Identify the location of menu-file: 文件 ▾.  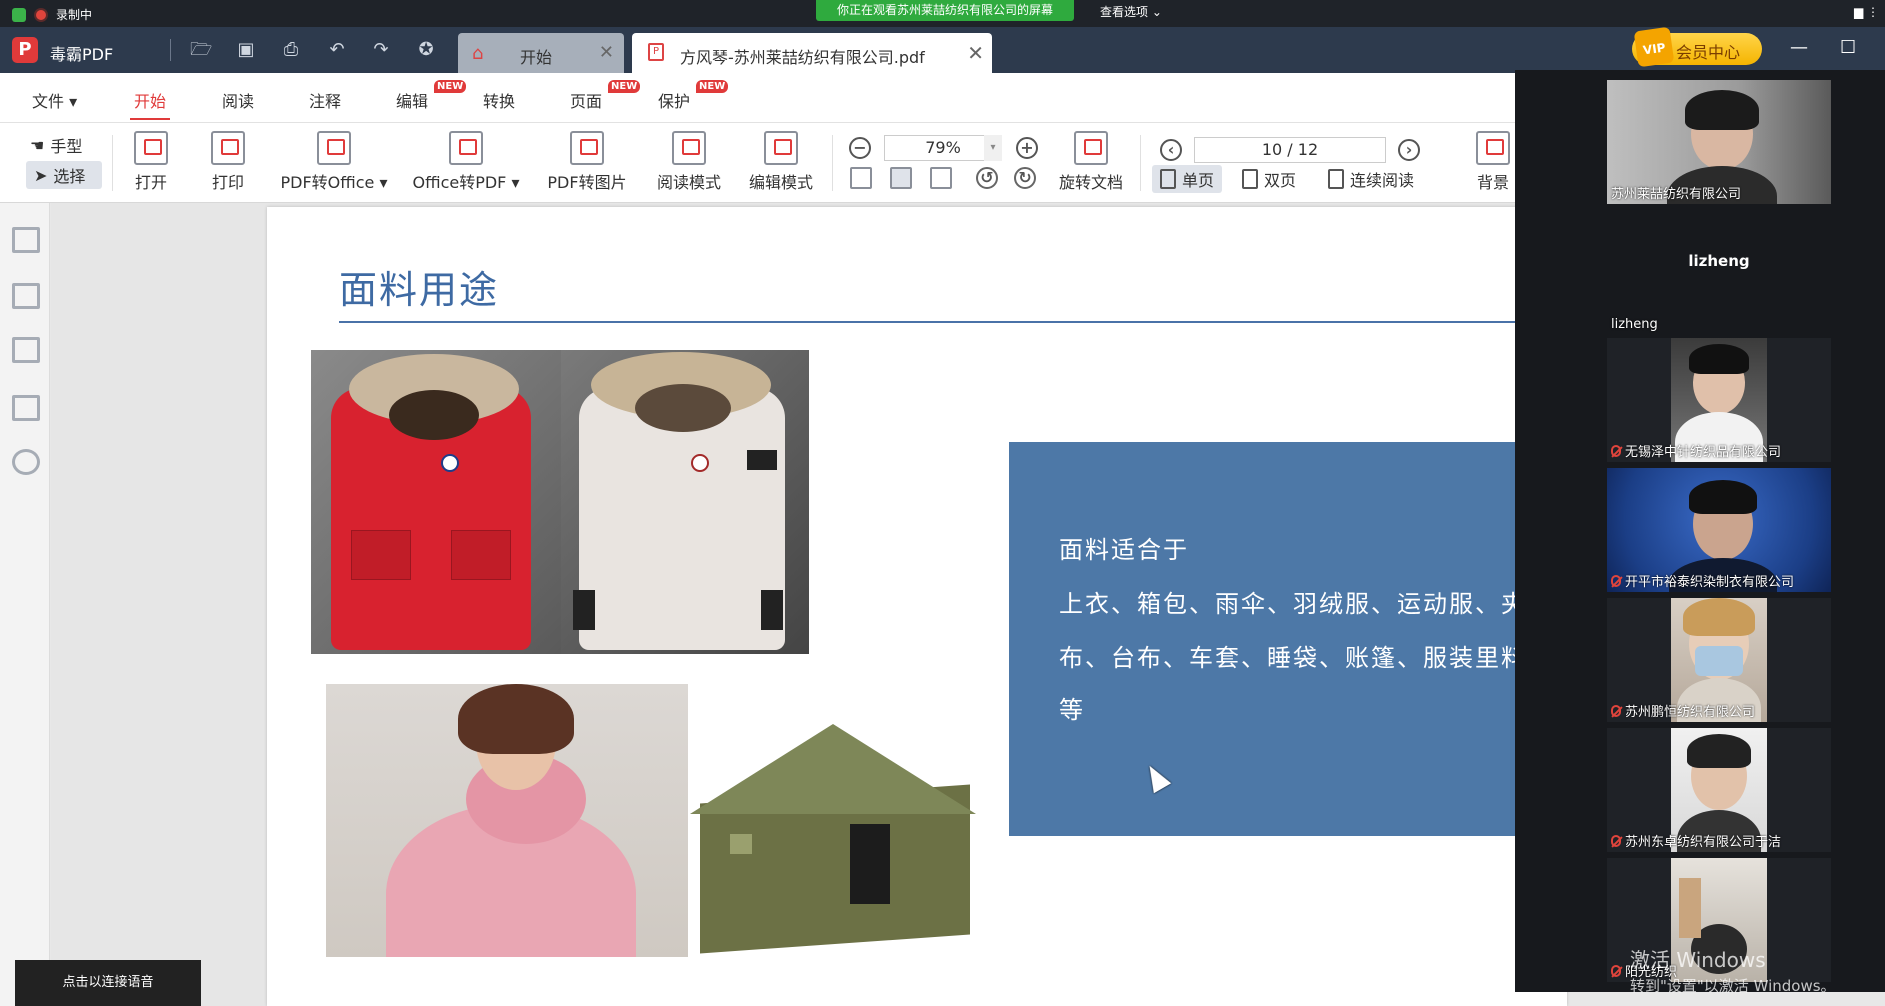
(54, 100).